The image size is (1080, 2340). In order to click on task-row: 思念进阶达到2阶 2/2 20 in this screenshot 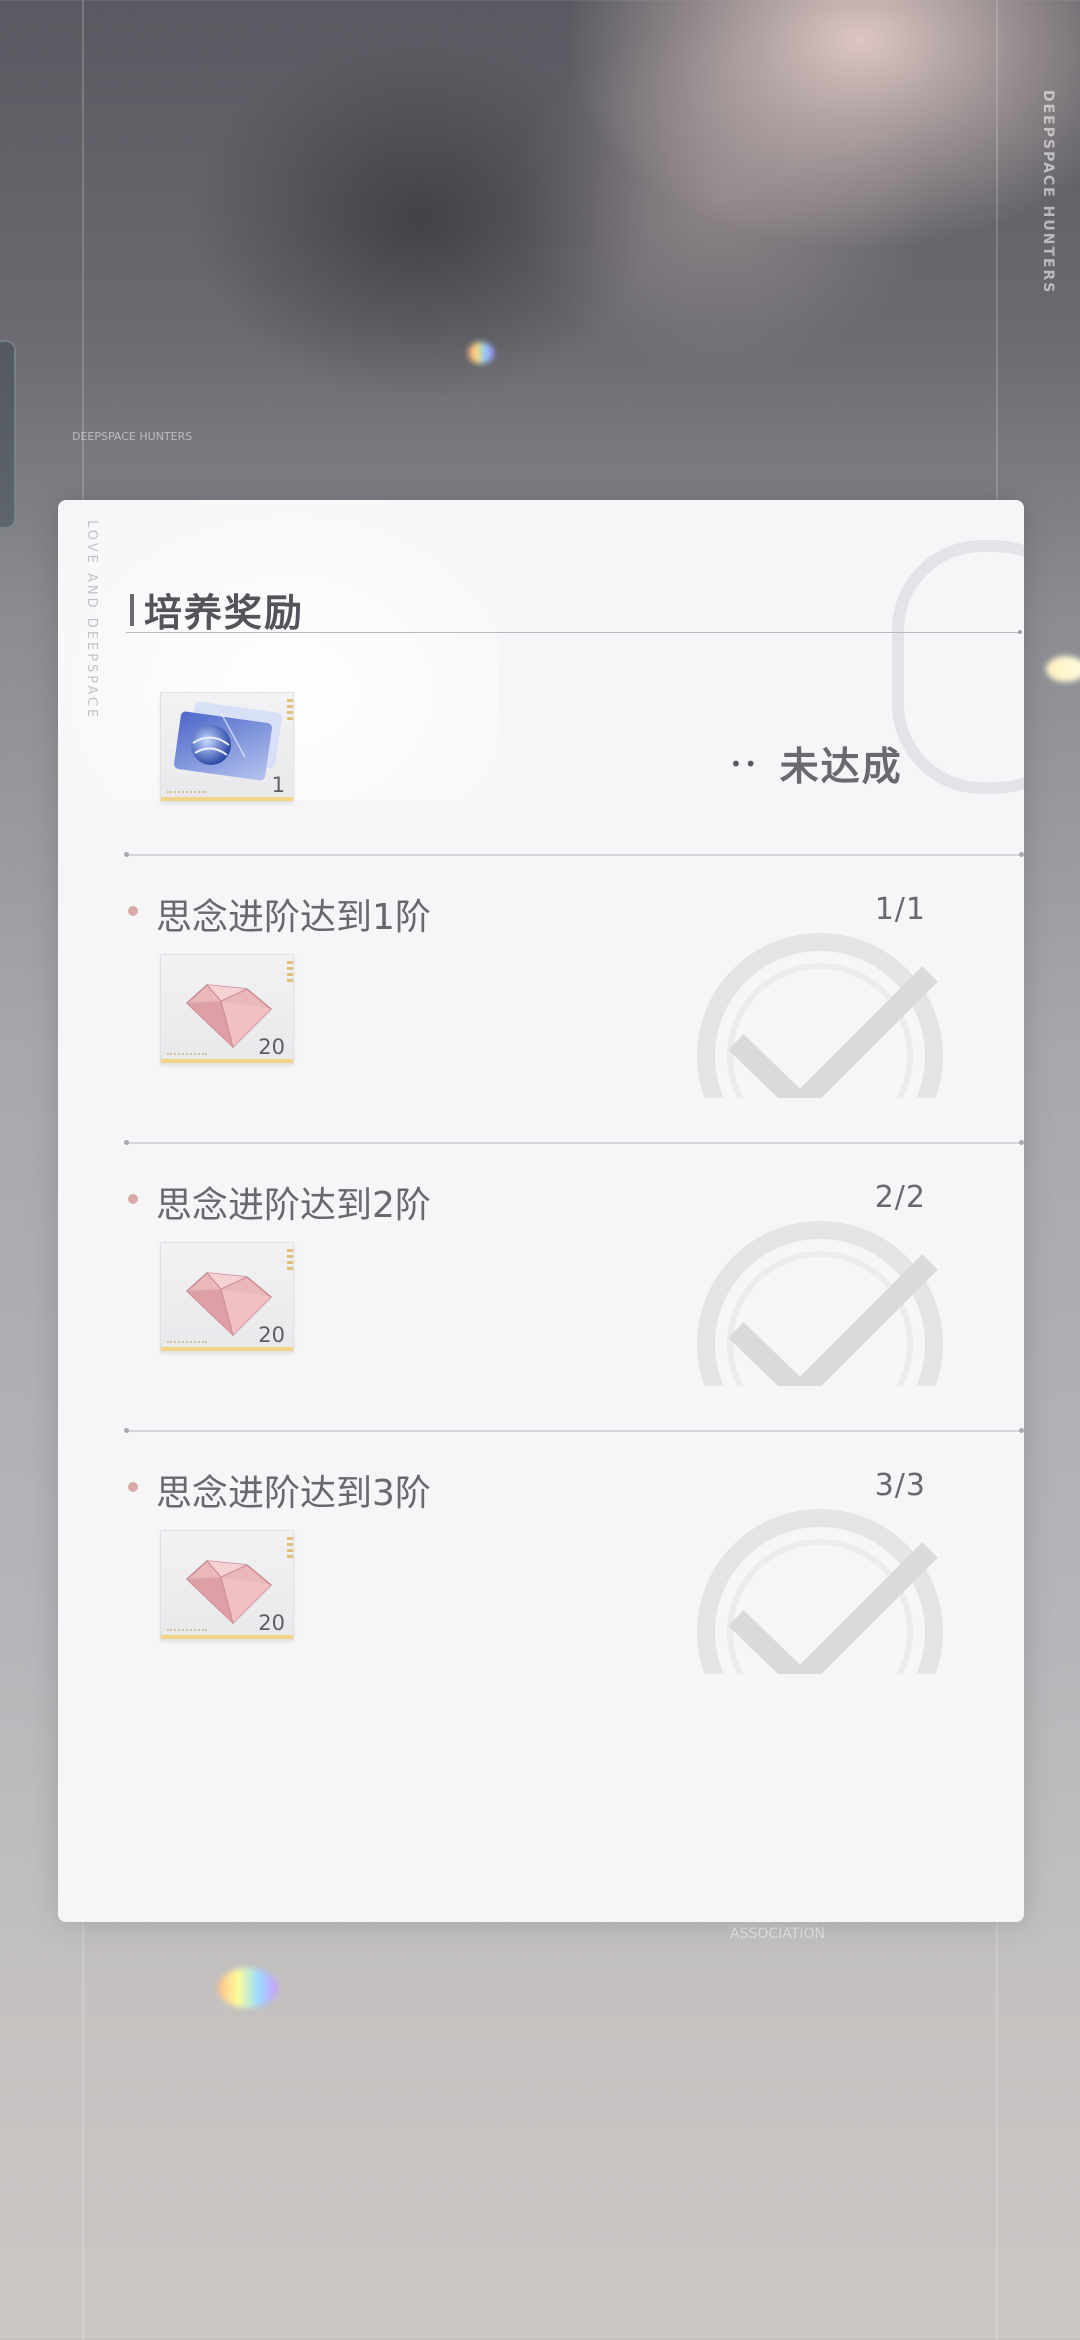, I will do `click(541, 1288)`.